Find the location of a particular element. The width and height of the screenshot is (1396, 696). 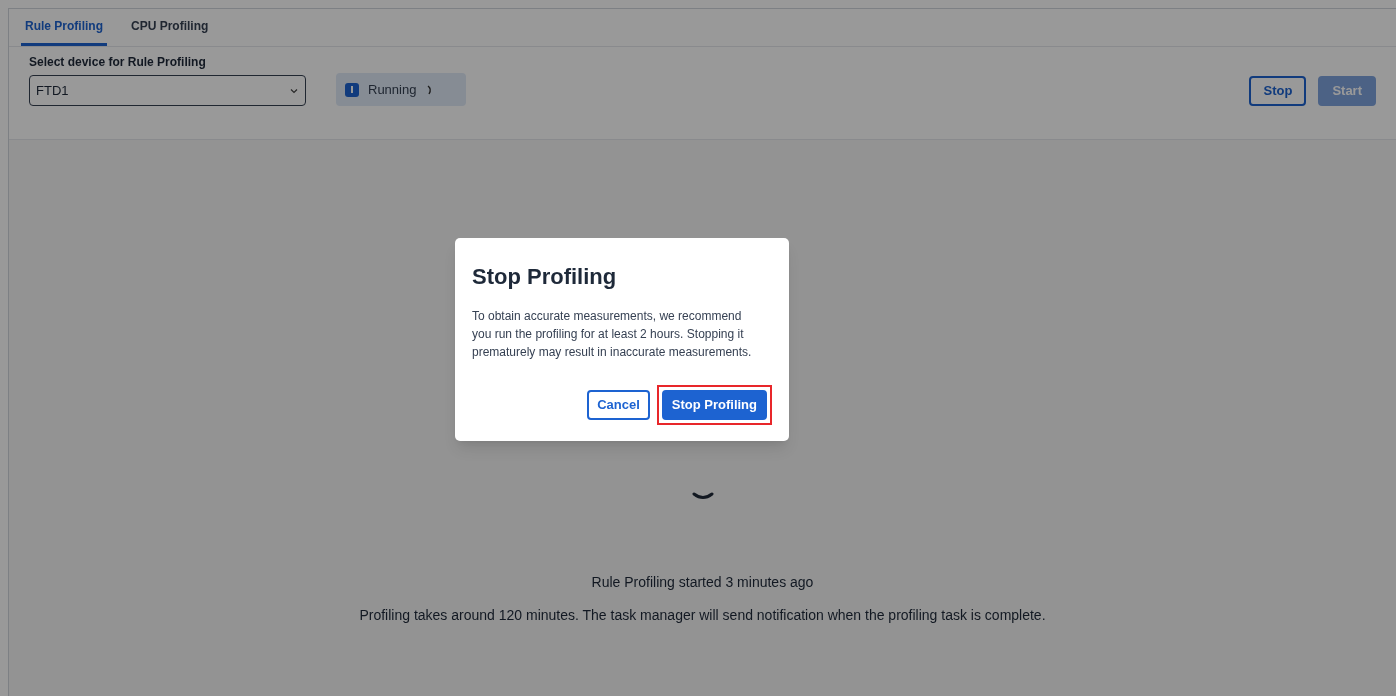

device-dropdown: FTD1 is located at coordinates (167, 90).